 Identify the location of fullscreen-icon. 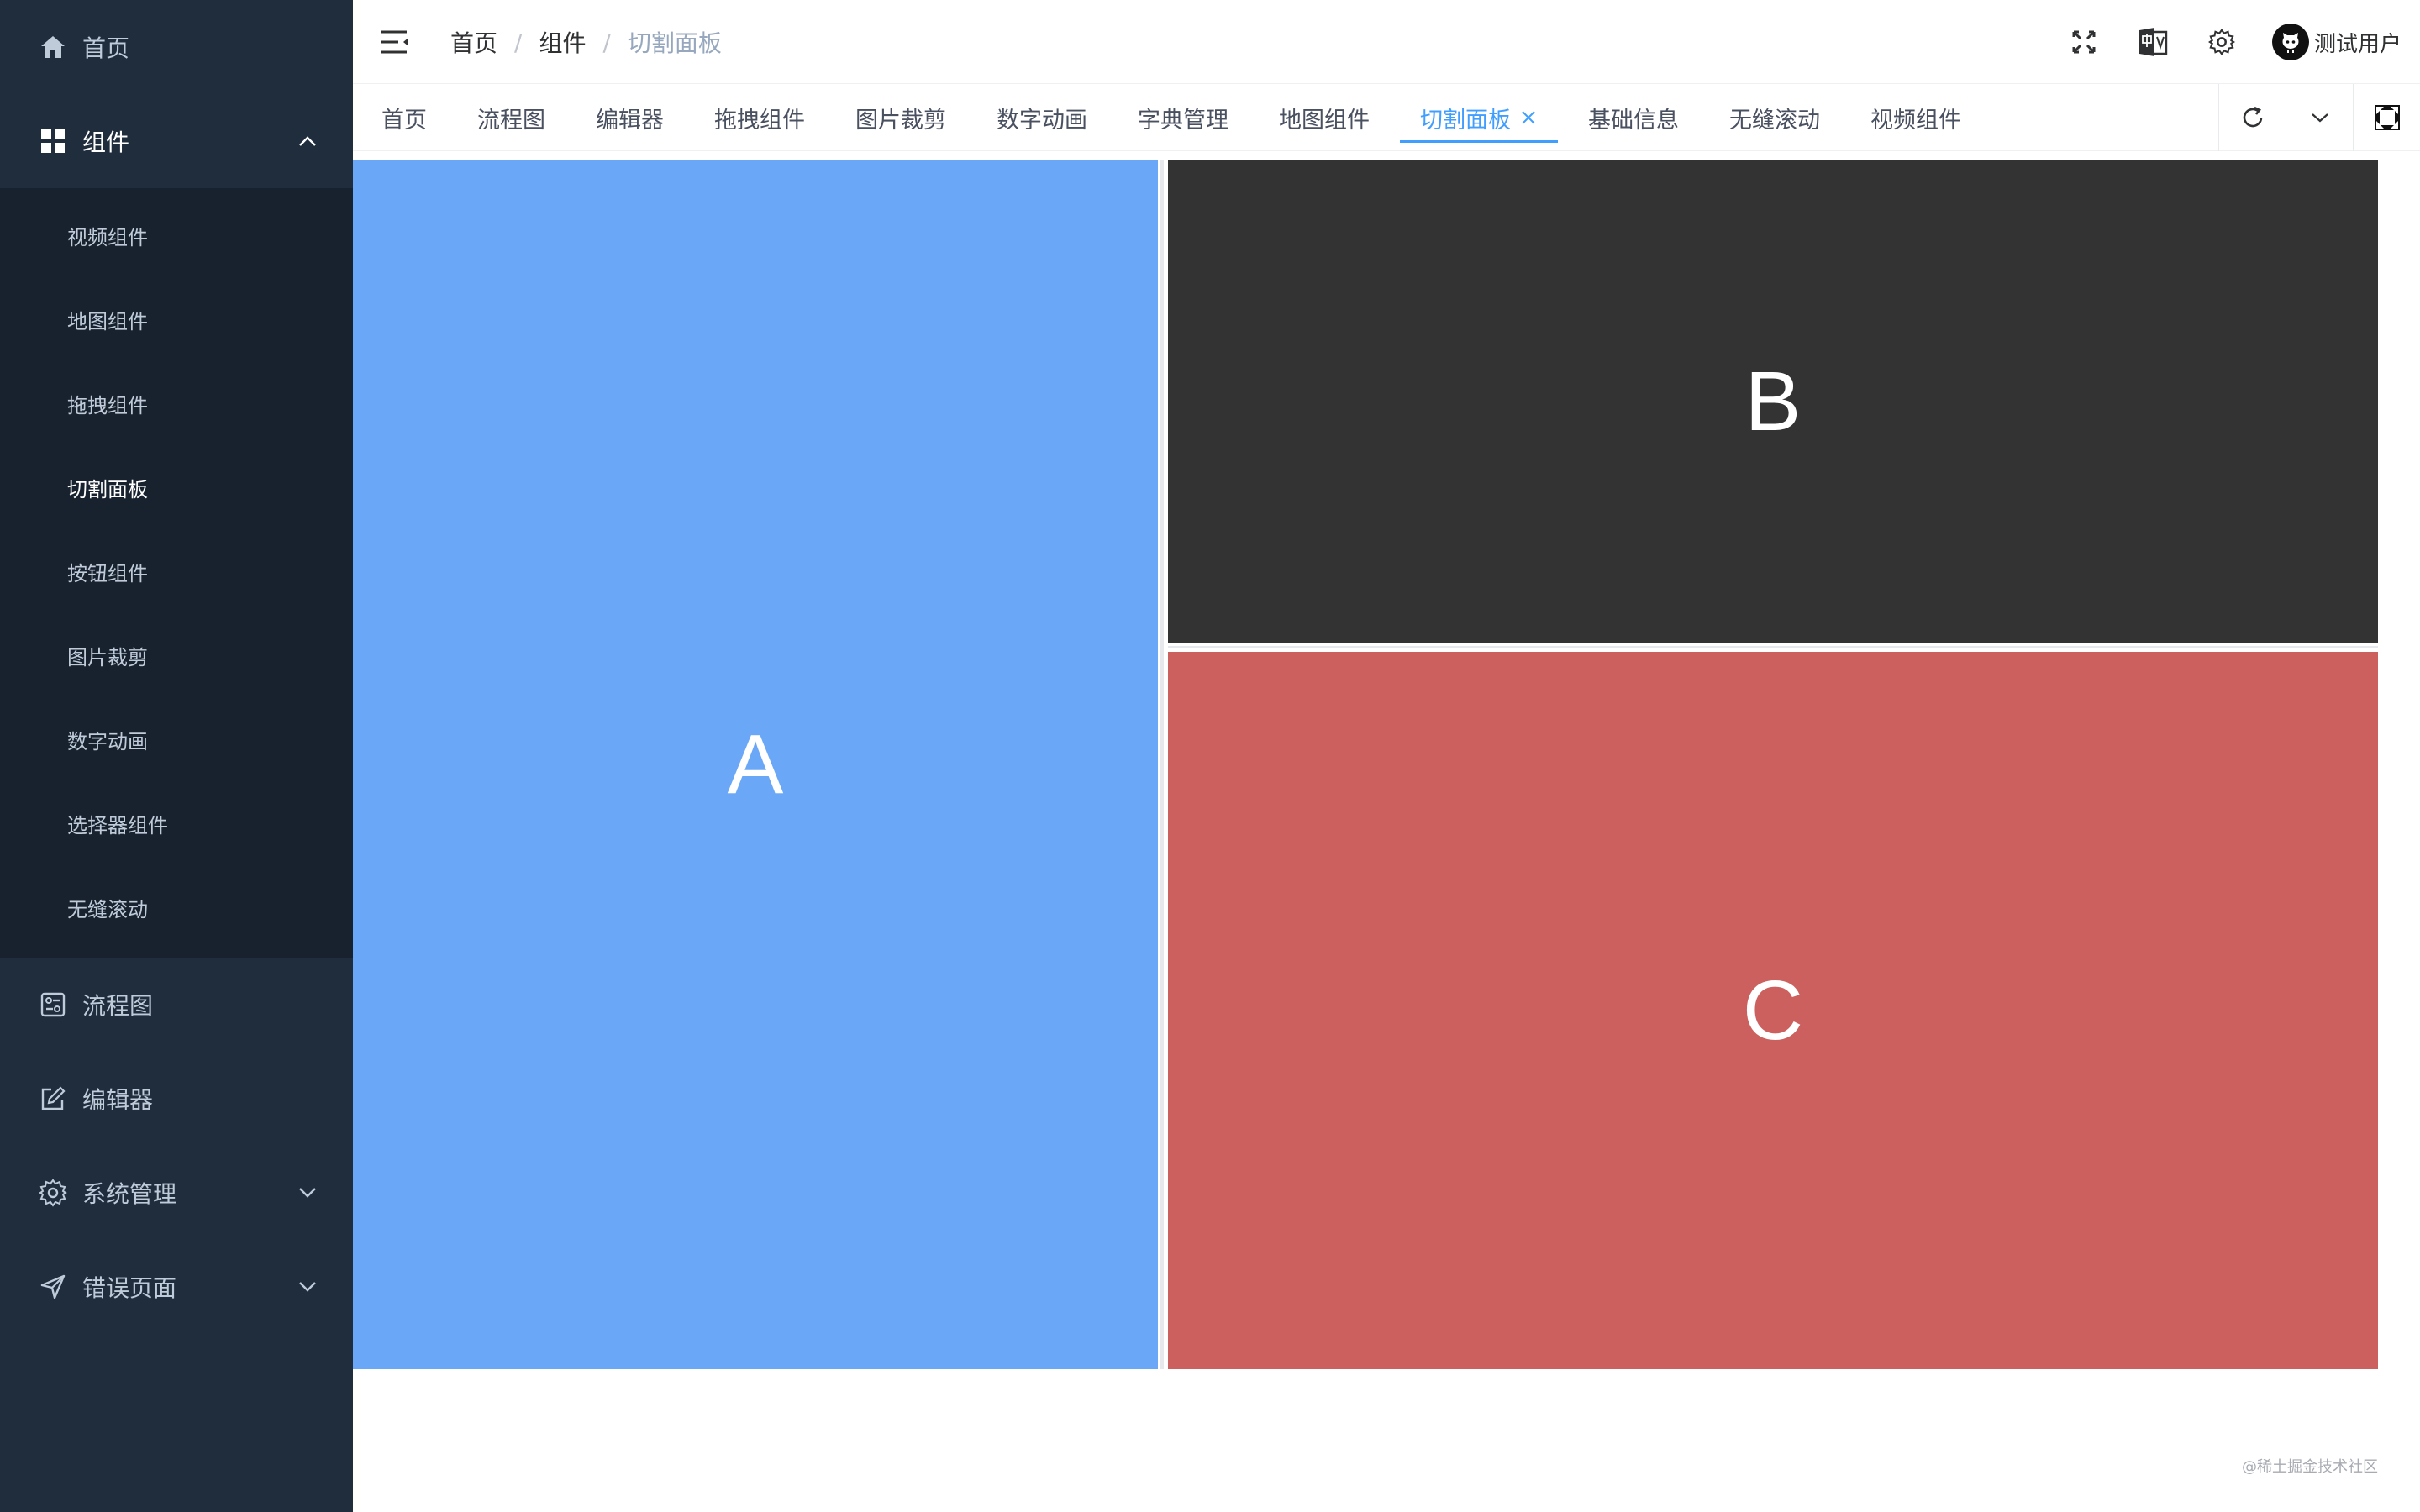
(2084, 42).